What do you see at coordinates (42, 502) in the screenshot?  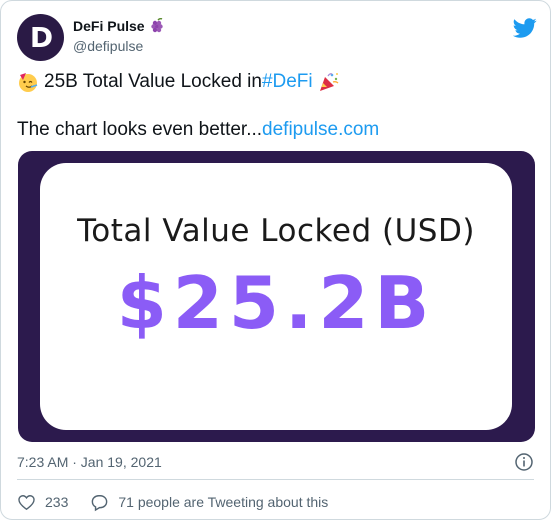 I see `like-button: 233` at bounding box center [42, 502].